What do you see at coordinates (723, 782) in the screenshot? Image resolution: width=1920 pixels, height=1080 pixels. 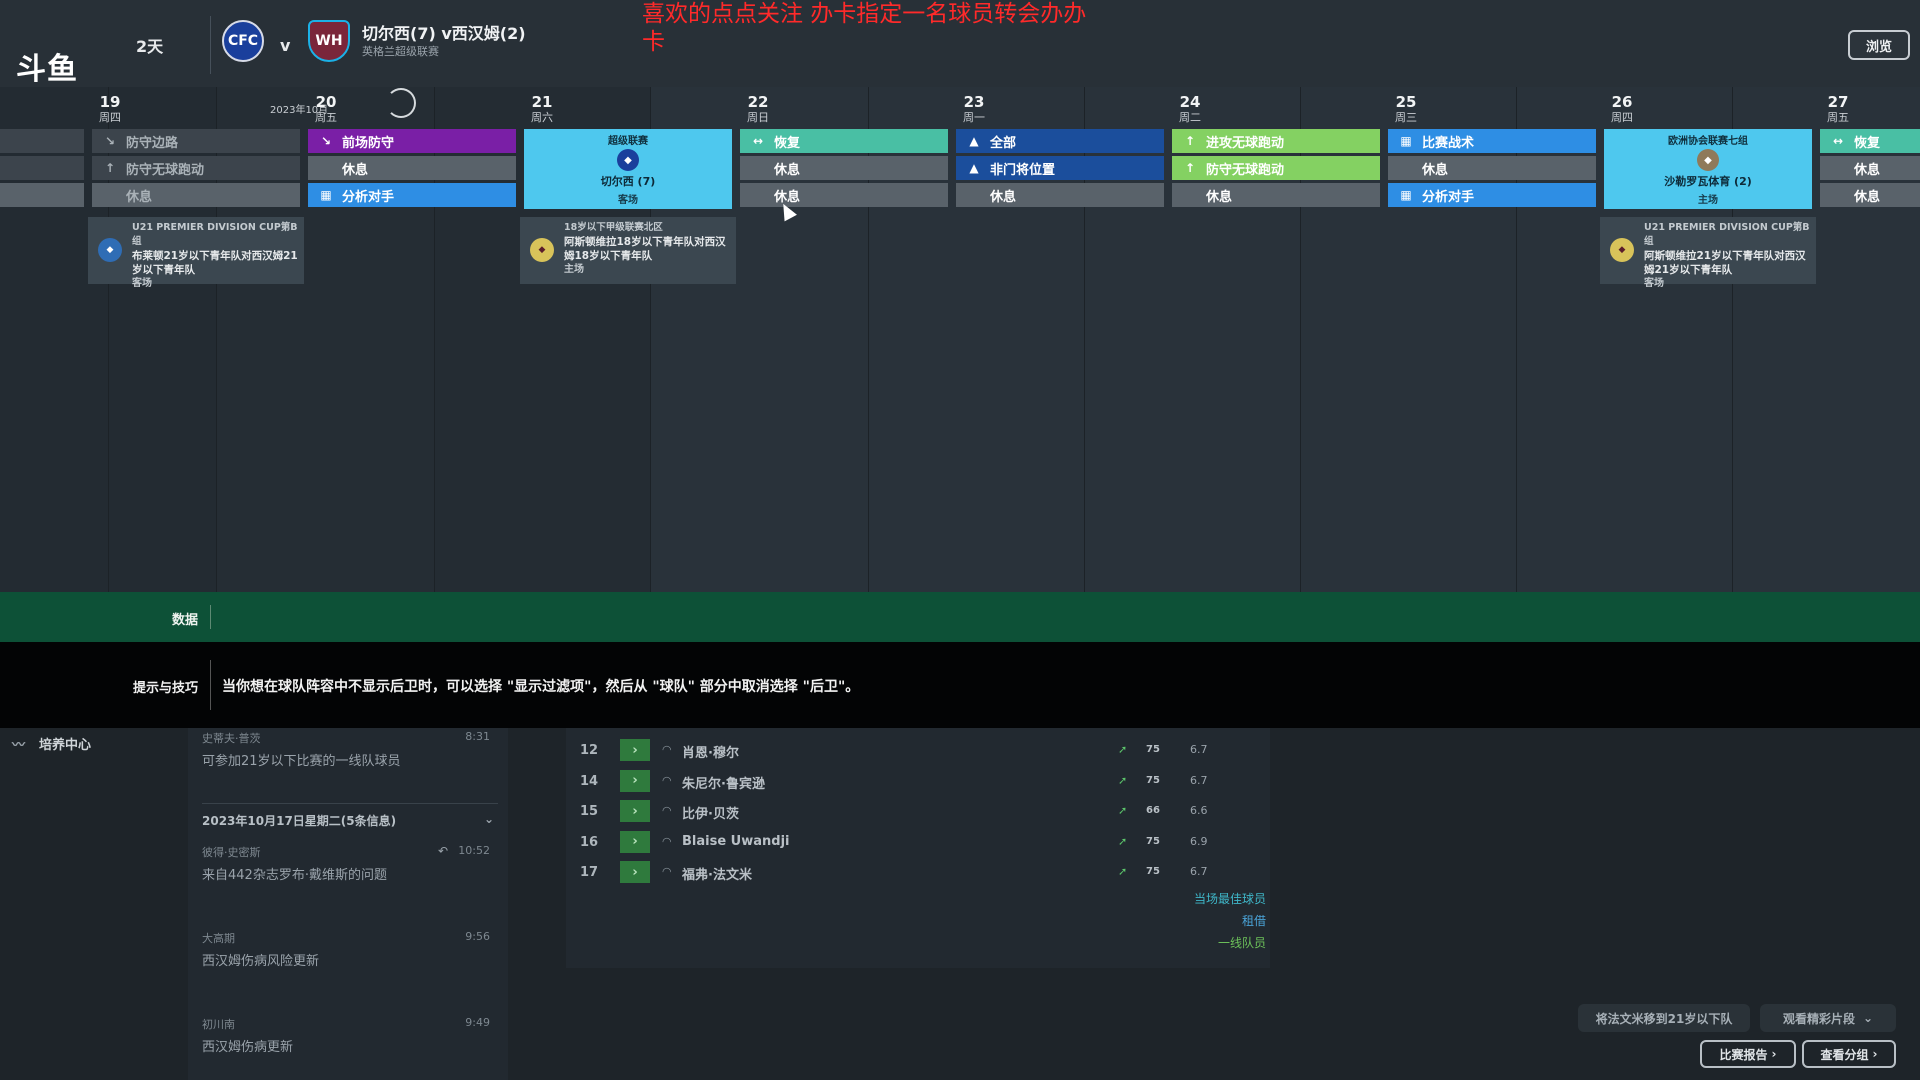 I see `player-name: 朱尼尔·鲁宾逊` at bounding box center [723, 782].